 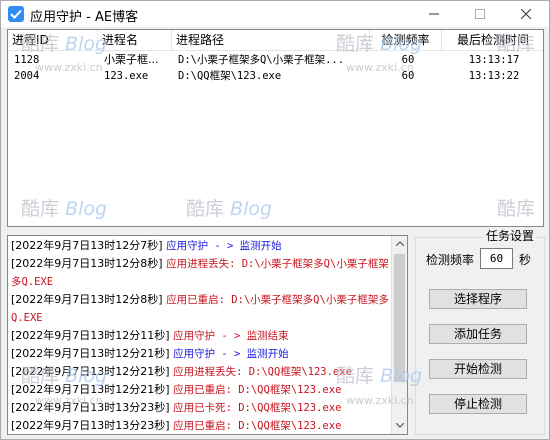 What do you see at coordinates (525, 260) in the screenshot?
I see `frequency-unit: 秒` at bounding box center [525, 260].